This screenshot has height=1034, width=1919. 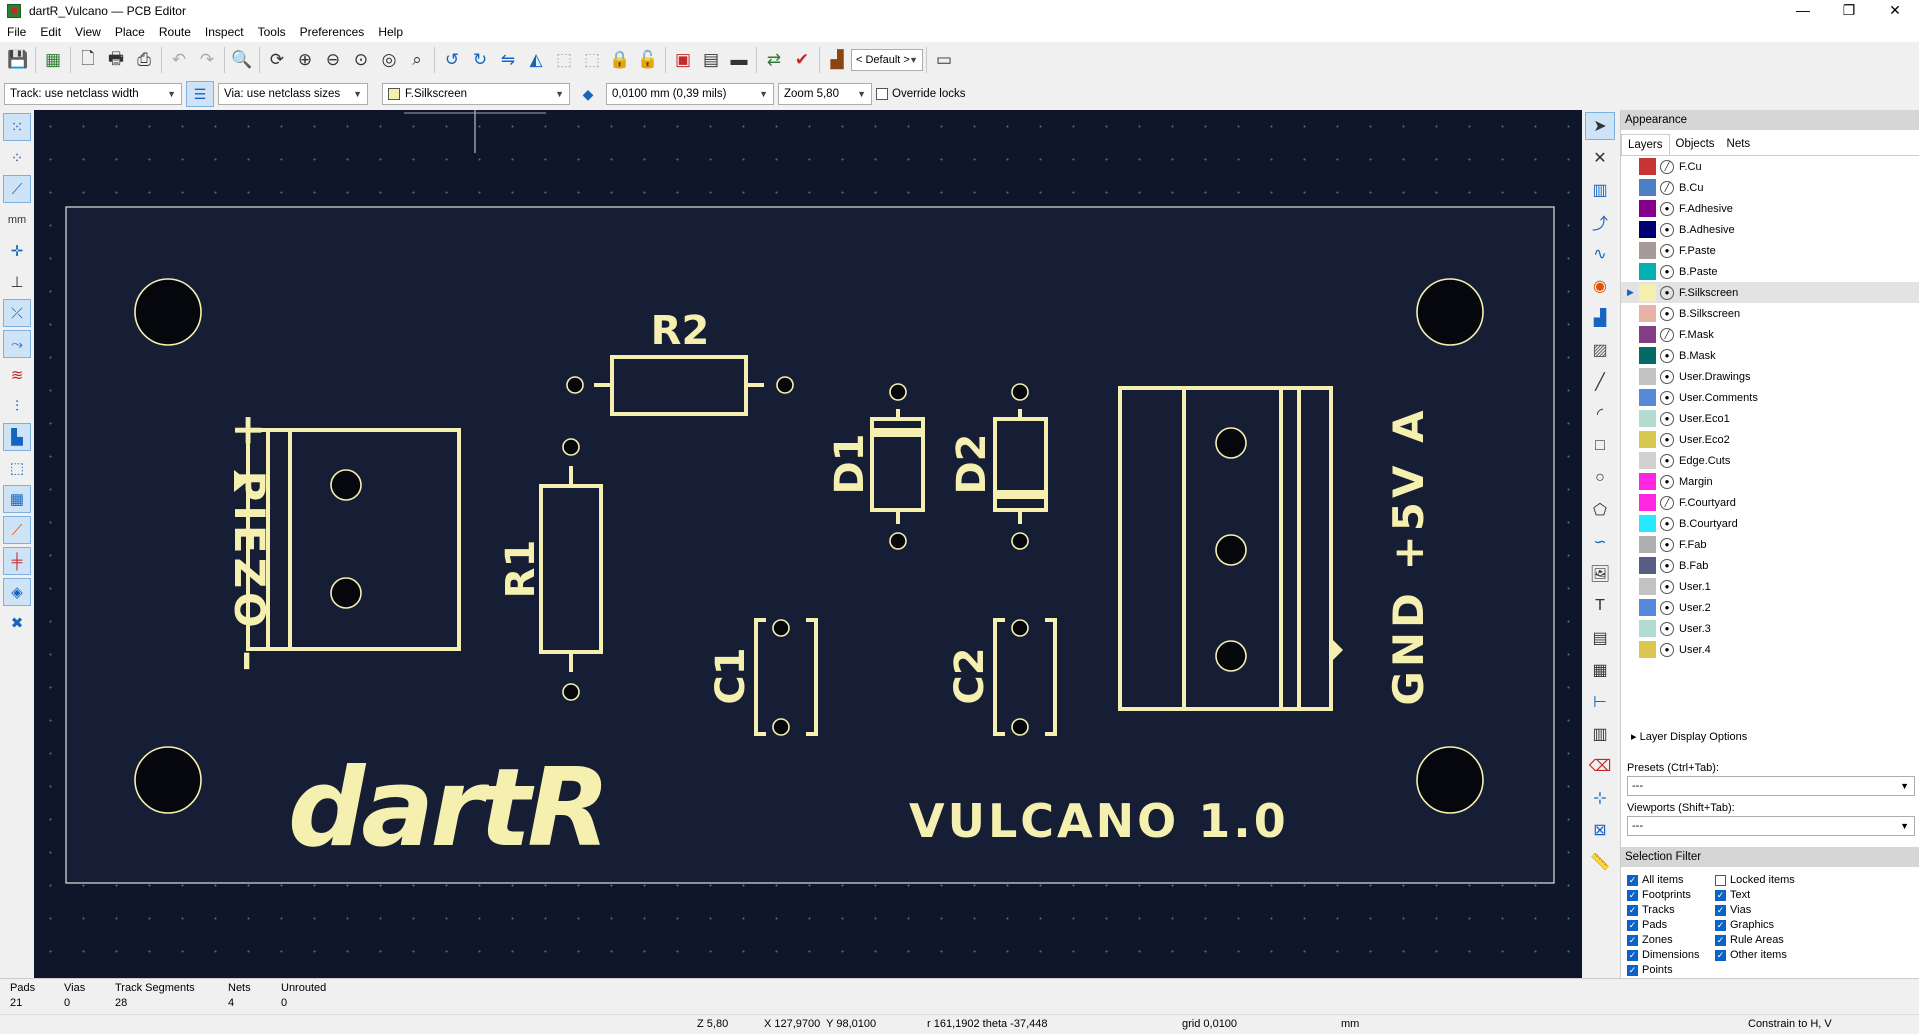 I want to click on plot-icon: ⎙, so click(x=144, y=60).